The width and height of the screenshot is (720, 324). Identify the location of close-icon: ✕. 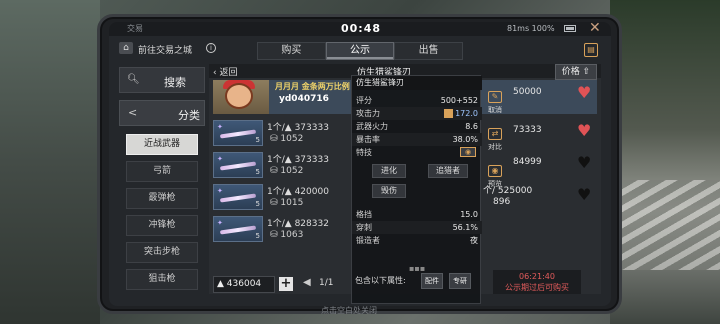
(595, 29).